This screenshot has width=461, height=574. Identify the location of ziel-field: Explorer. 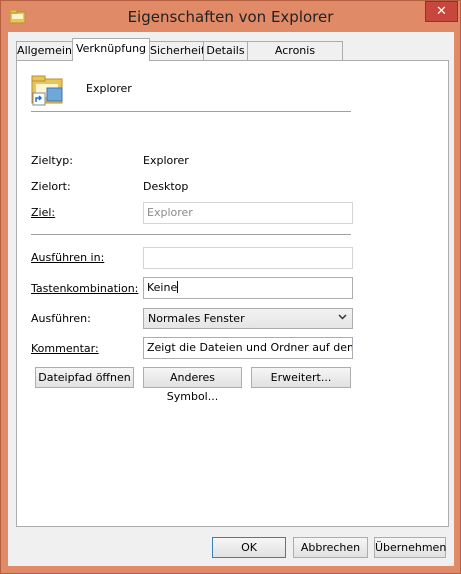
(248, 213).